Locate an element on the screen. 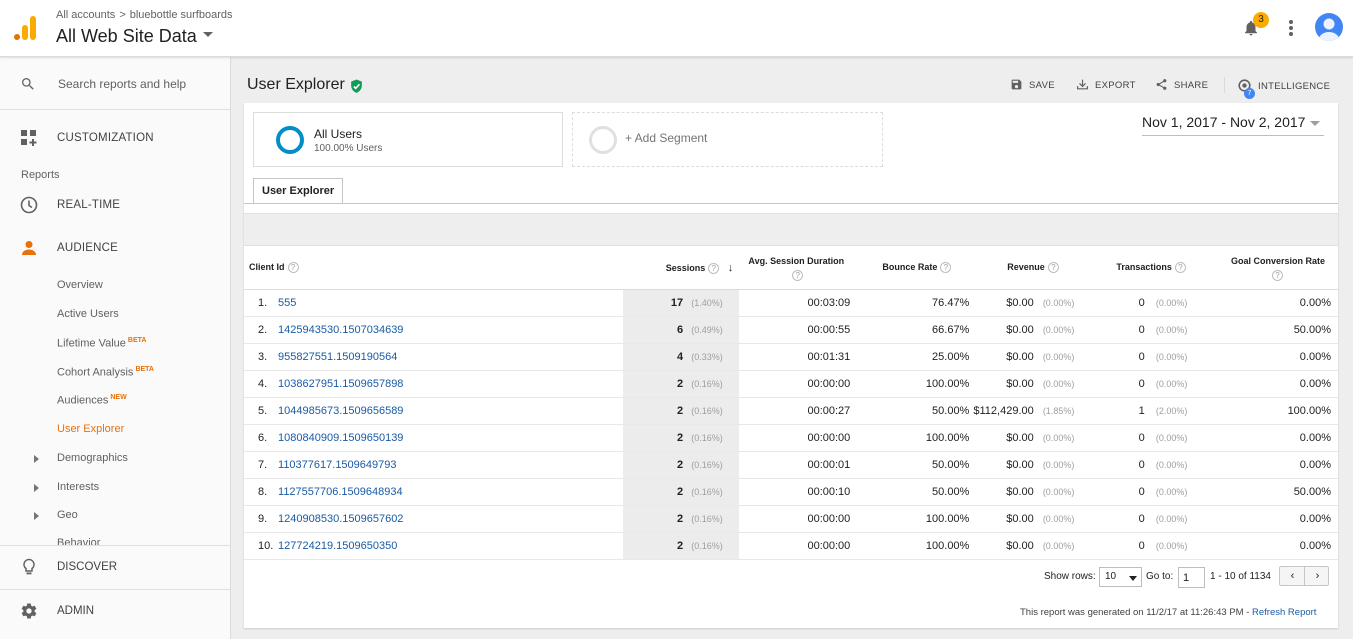  client-id-link: 1044985673.1509656589 is located at coordinates (340, 411).